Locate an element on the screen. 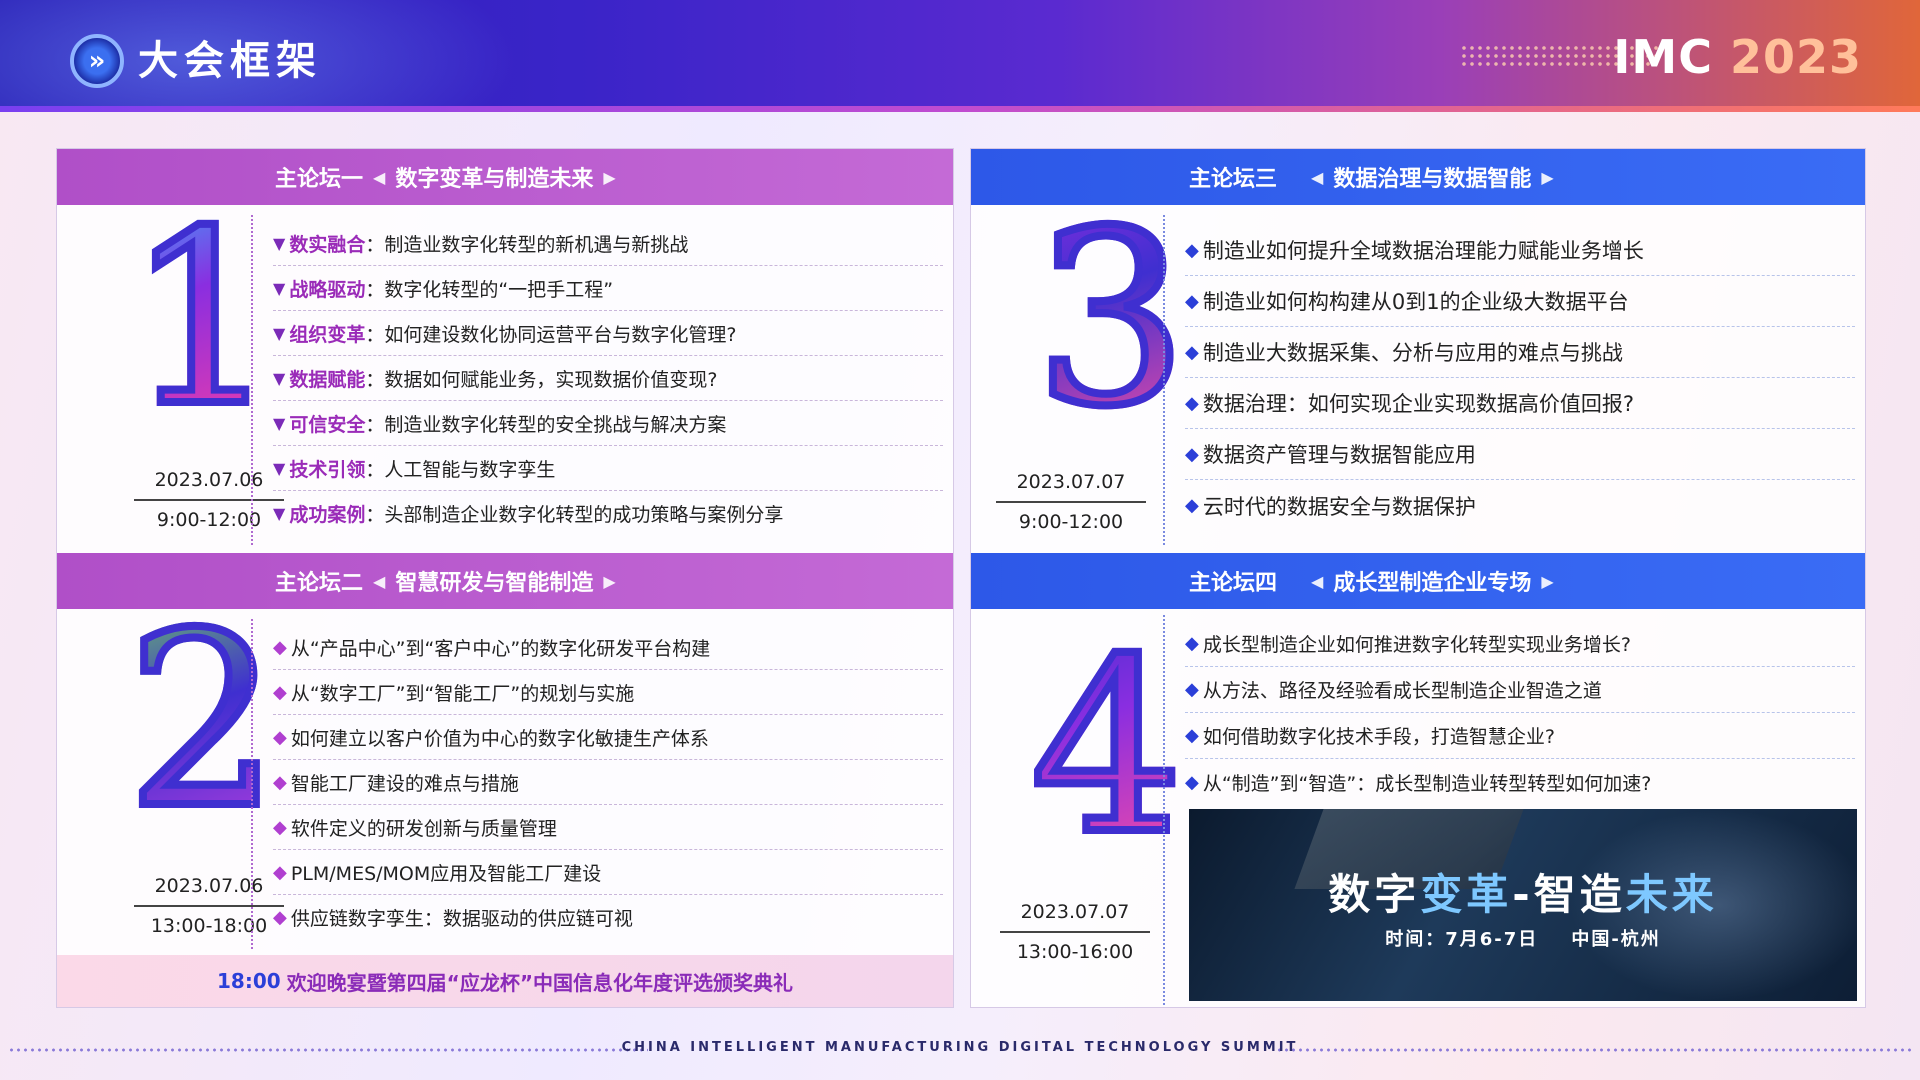 The height and width of the screenshot is (1080, 1920). forum-4-theme: 成长型制造企业专场 is located at coordinates (1432, 583).